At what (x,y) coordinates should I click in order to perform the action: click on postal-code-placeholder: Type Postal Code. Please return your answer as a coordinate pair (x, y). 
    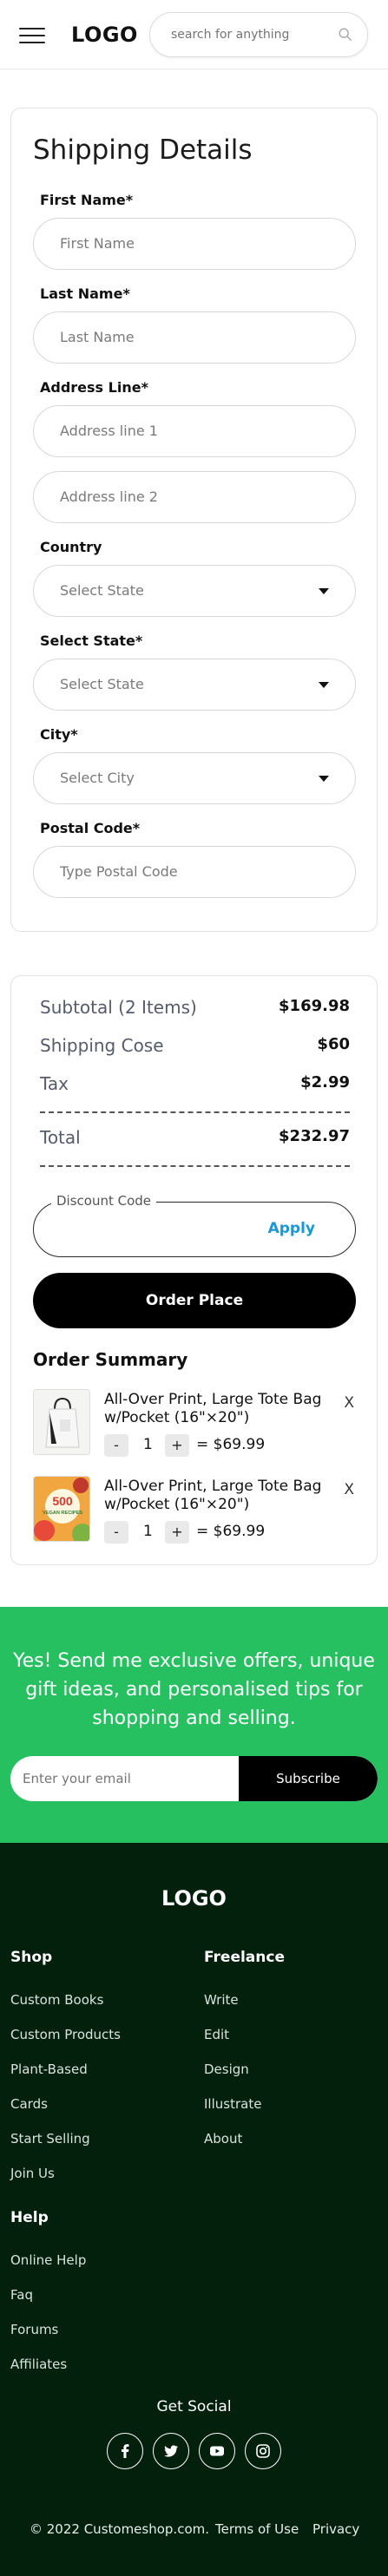
    Looking at the image, I should click on (119, 871).